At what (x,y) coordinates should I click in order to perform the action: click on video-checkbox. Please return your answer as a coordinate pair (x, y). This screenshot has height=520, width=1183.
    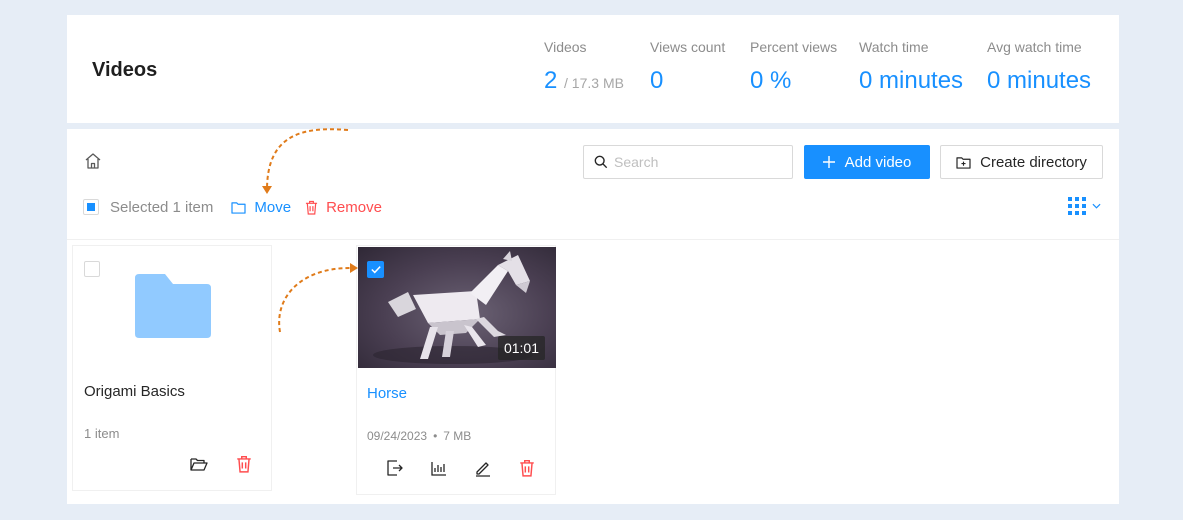
    Looking at the image, I should click on (375, 269).